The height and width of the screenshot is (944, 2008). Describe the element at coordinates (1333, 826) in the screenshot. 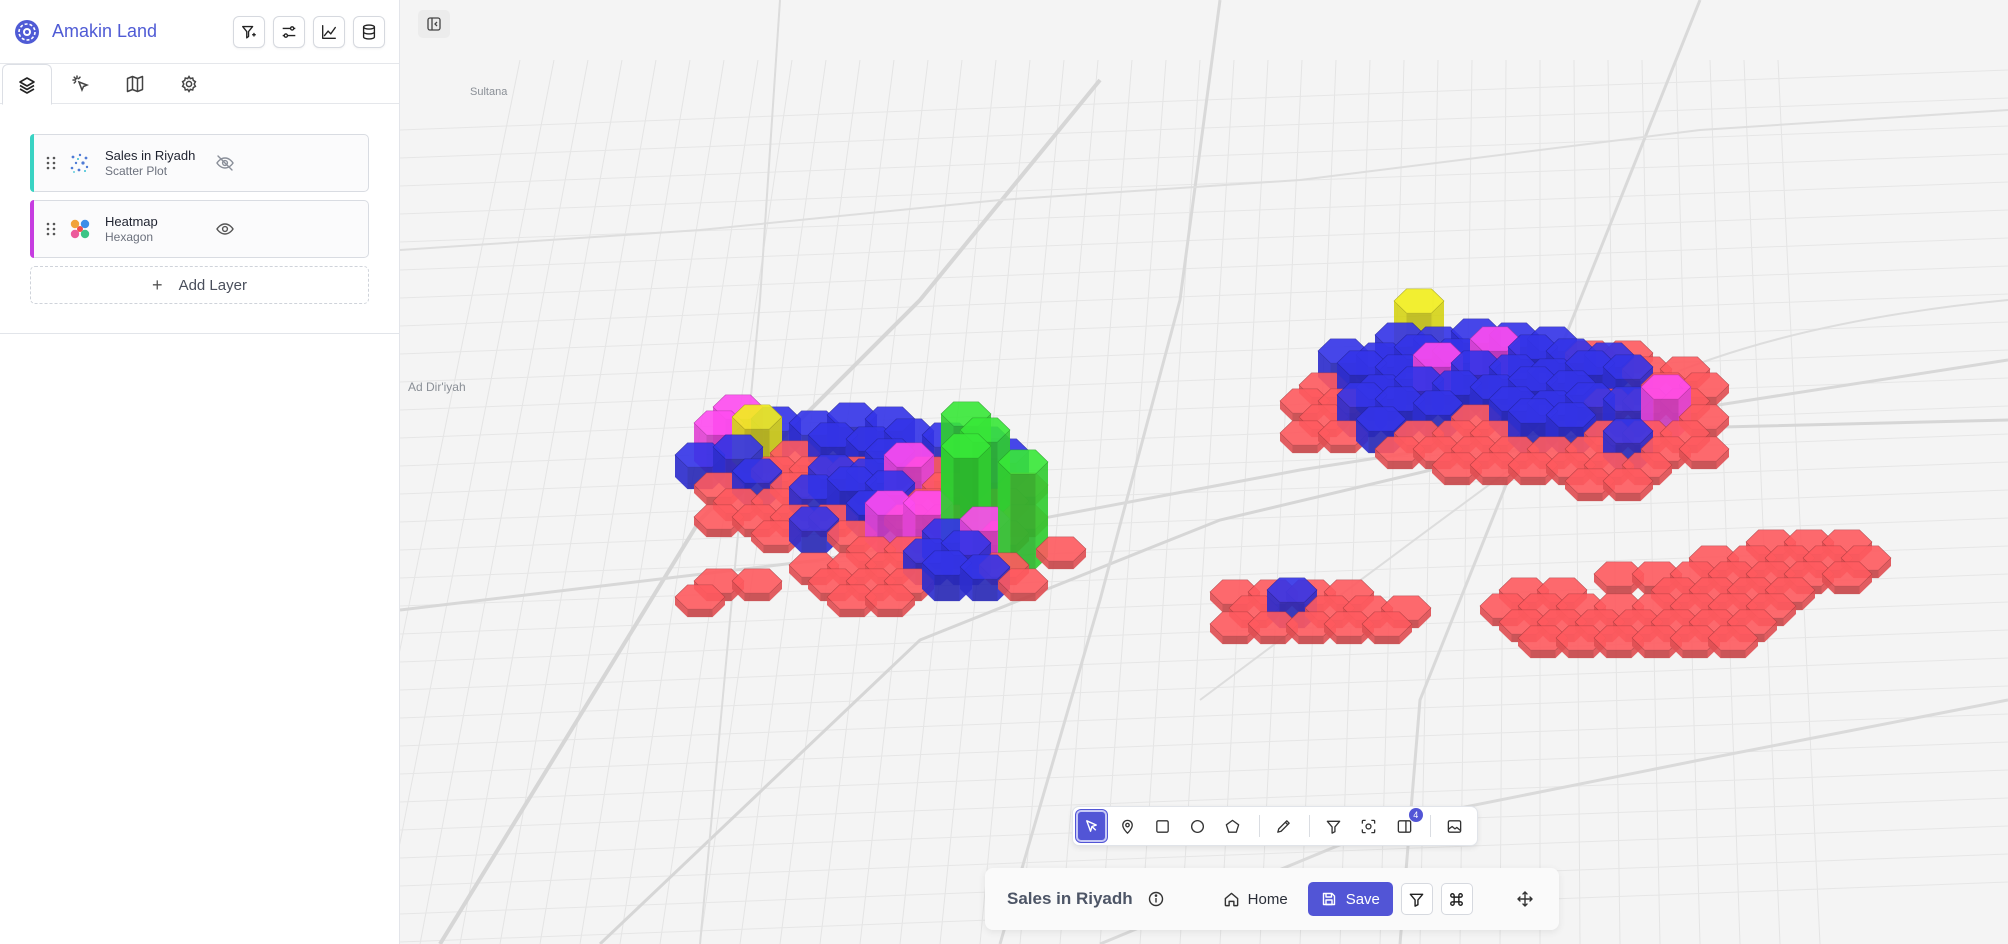

I see `filter-tool-button` at that location.